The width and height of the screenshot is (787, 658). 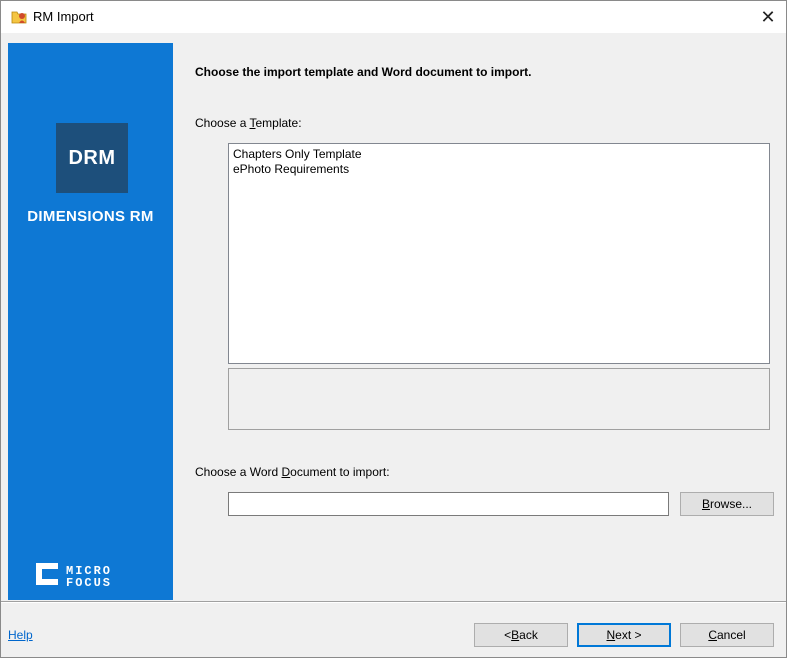 I want to click on micro-focus-logo: MICRO FOCUS, so click(x=74, y=575).